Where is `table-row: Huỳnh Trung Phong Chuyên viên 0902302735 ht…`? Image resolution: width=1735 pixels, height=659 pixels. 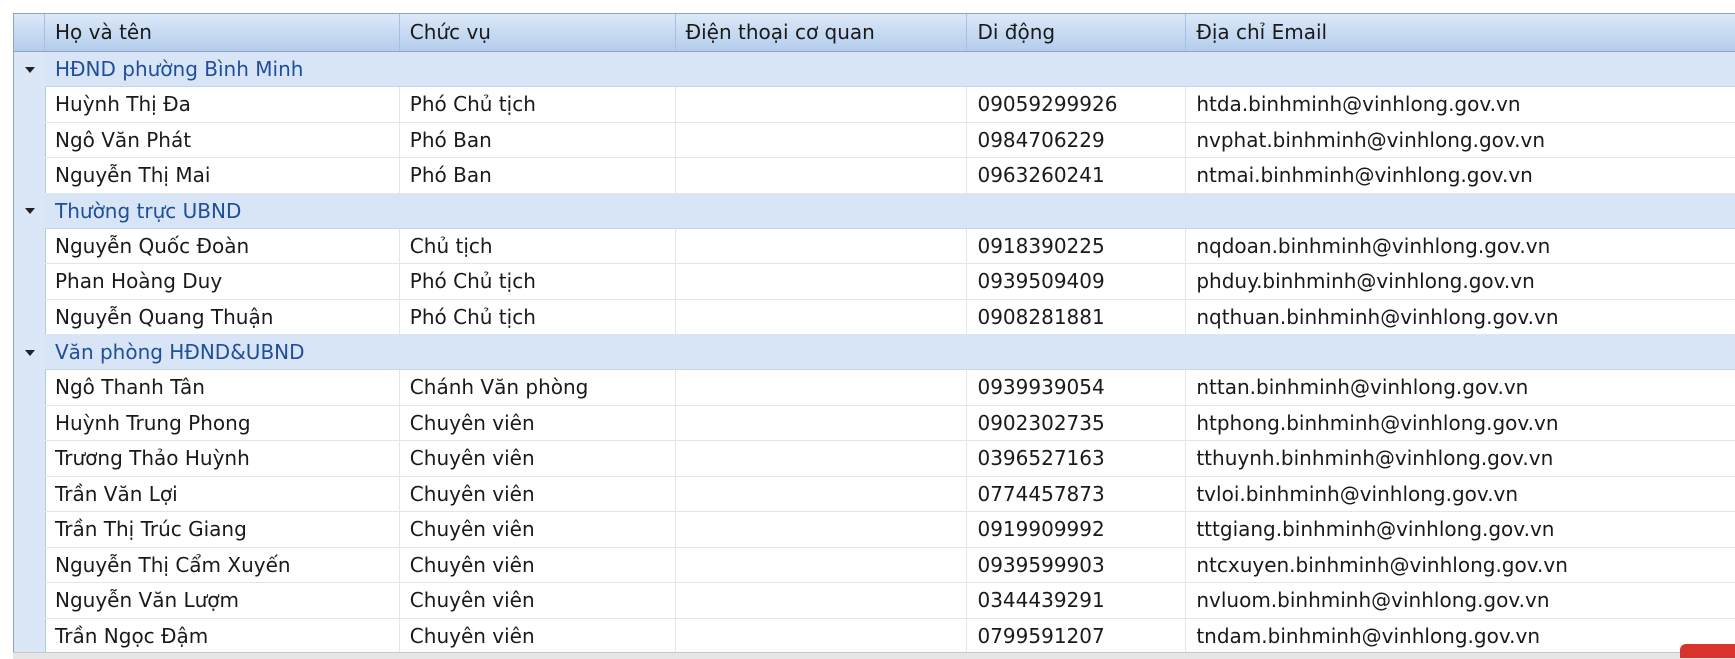
table-row: Huỳnh Trung Phong Chuyên viên 0902302735 ht… is located at coordinates (890, 423).